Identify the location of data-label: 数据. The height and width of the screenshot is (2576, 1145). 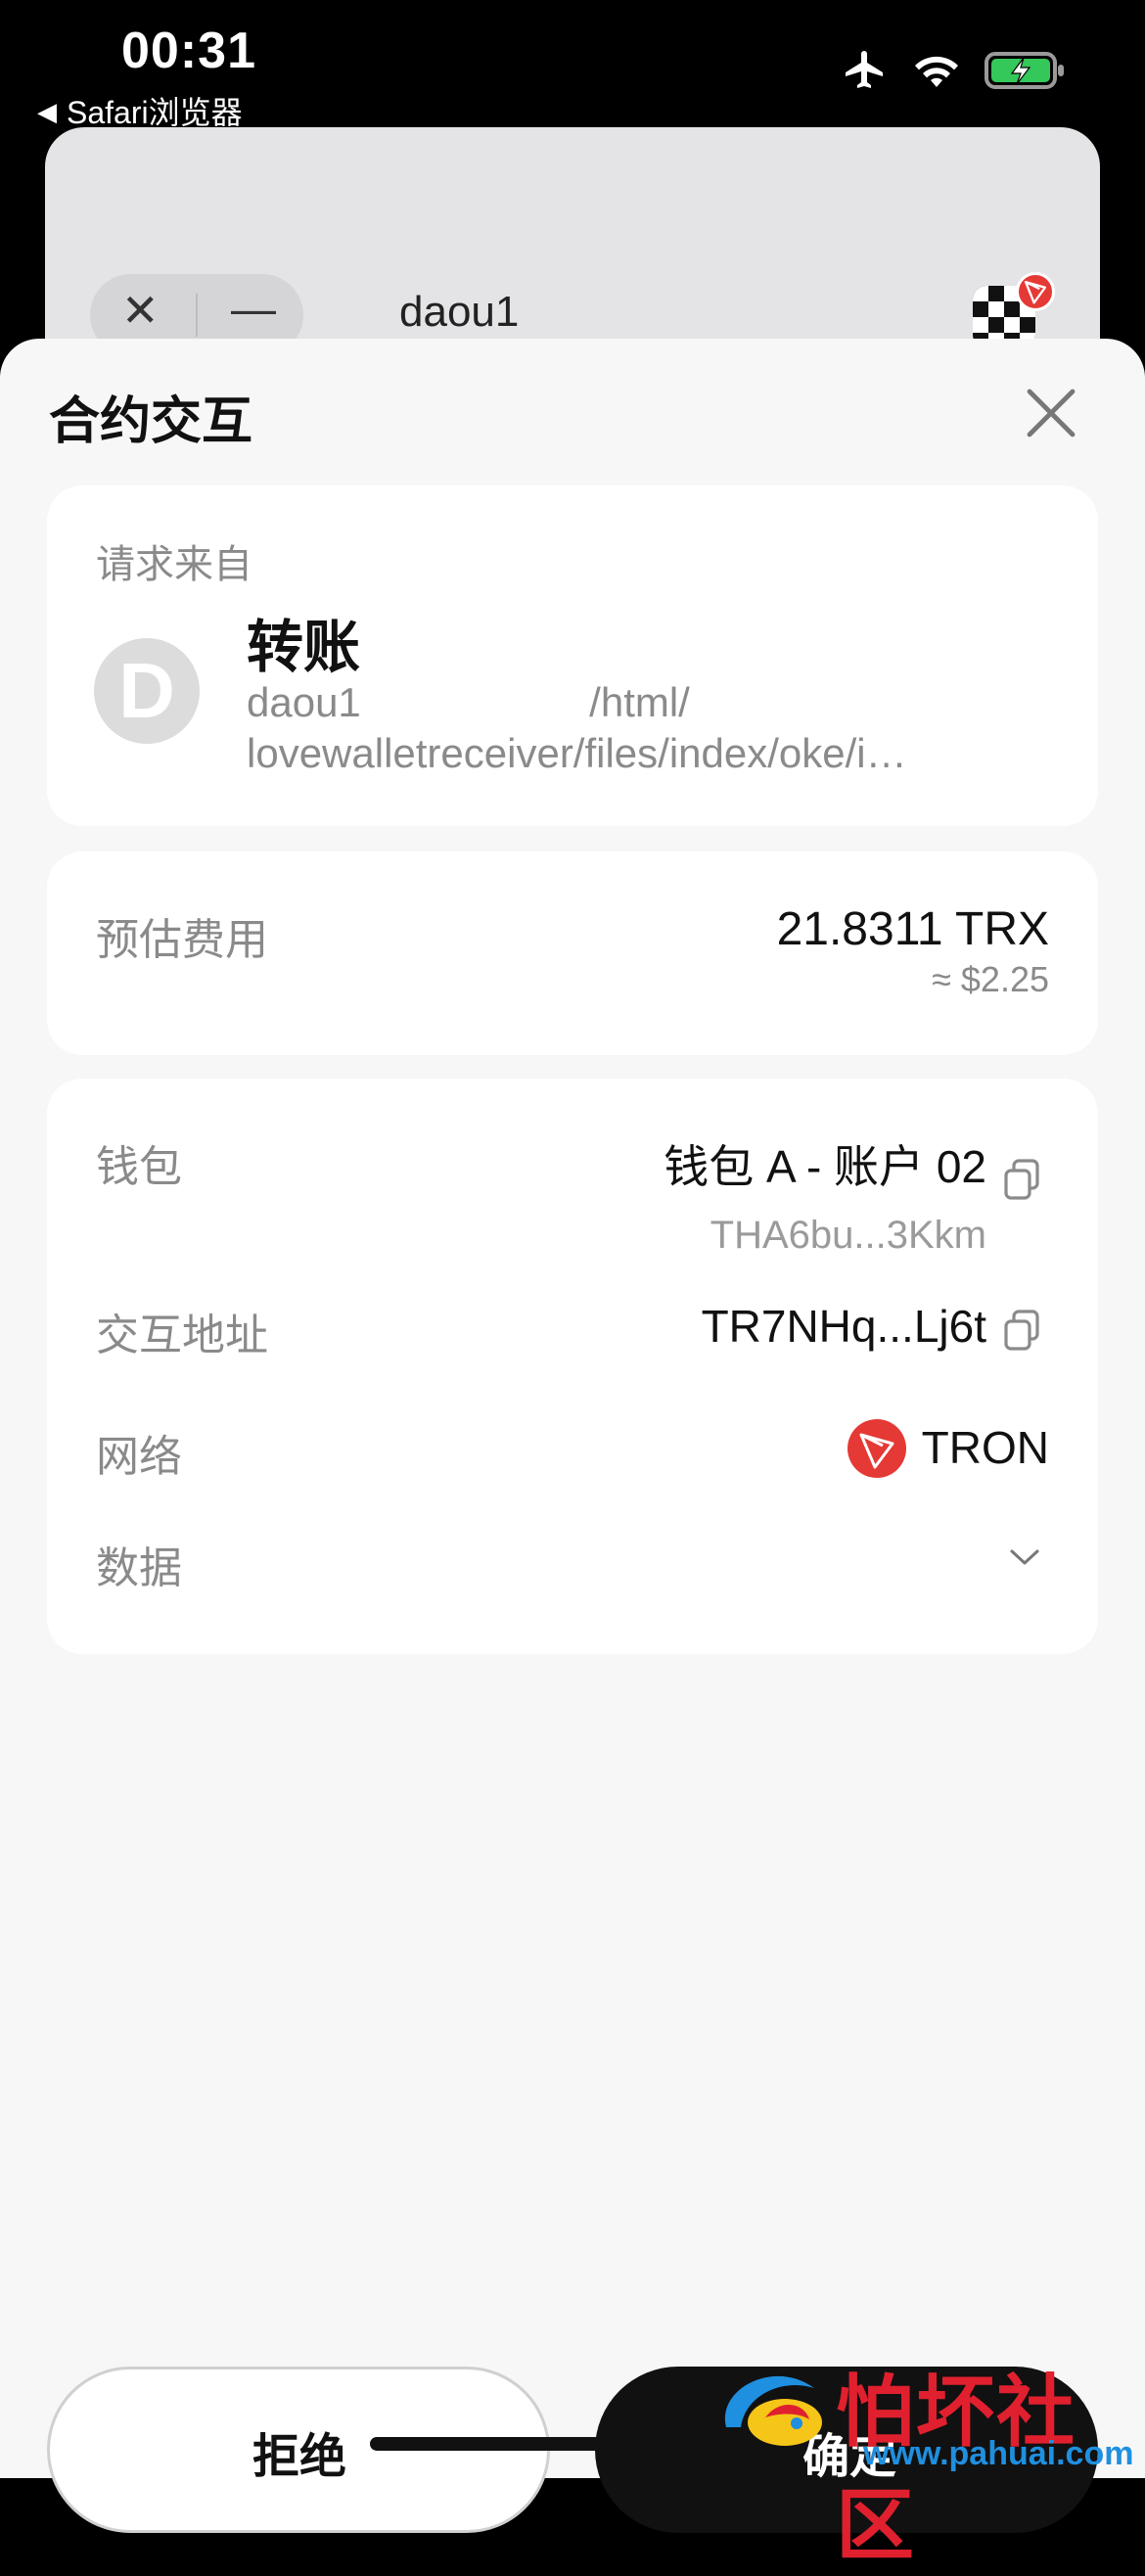
(139, 1564).